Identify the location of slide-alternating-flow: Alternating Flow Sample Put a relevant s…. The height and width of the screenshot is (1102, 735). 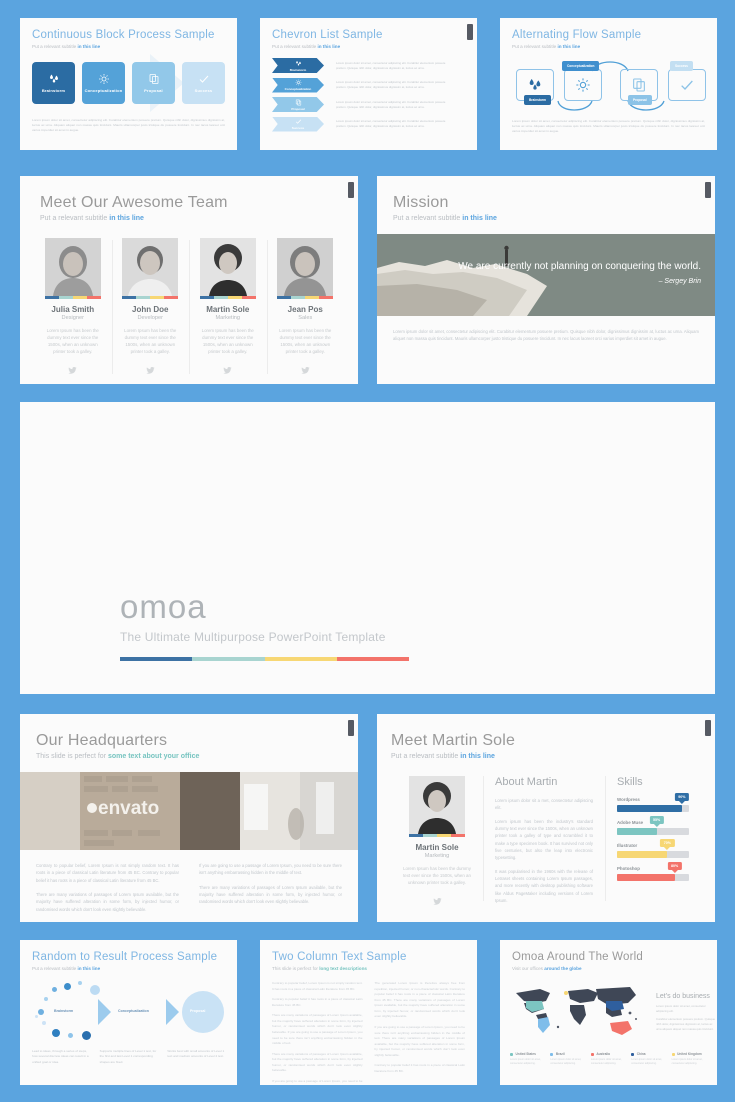
(608, 84).